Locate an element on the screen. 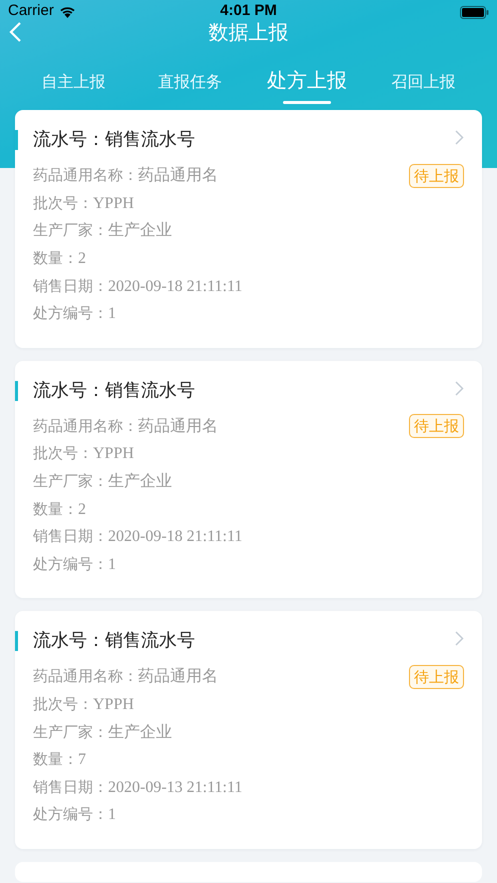  back-icon is located at coordinates (16, 32).